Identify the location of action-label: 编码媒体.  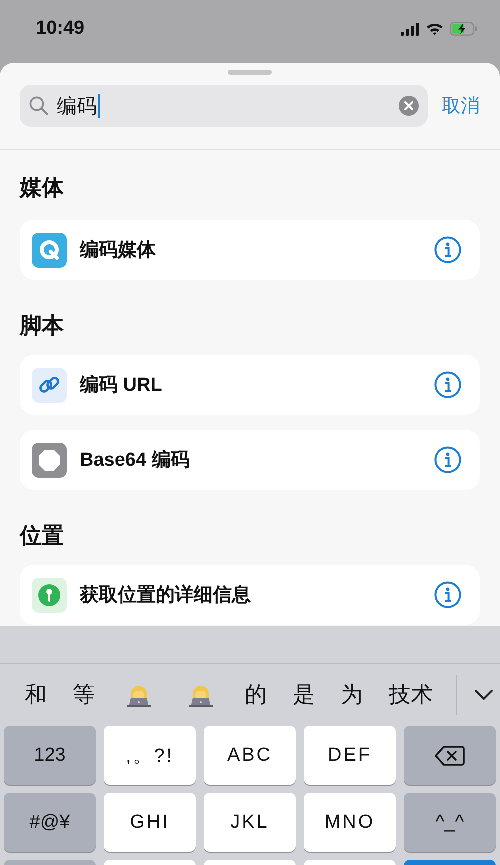
(118, 250).